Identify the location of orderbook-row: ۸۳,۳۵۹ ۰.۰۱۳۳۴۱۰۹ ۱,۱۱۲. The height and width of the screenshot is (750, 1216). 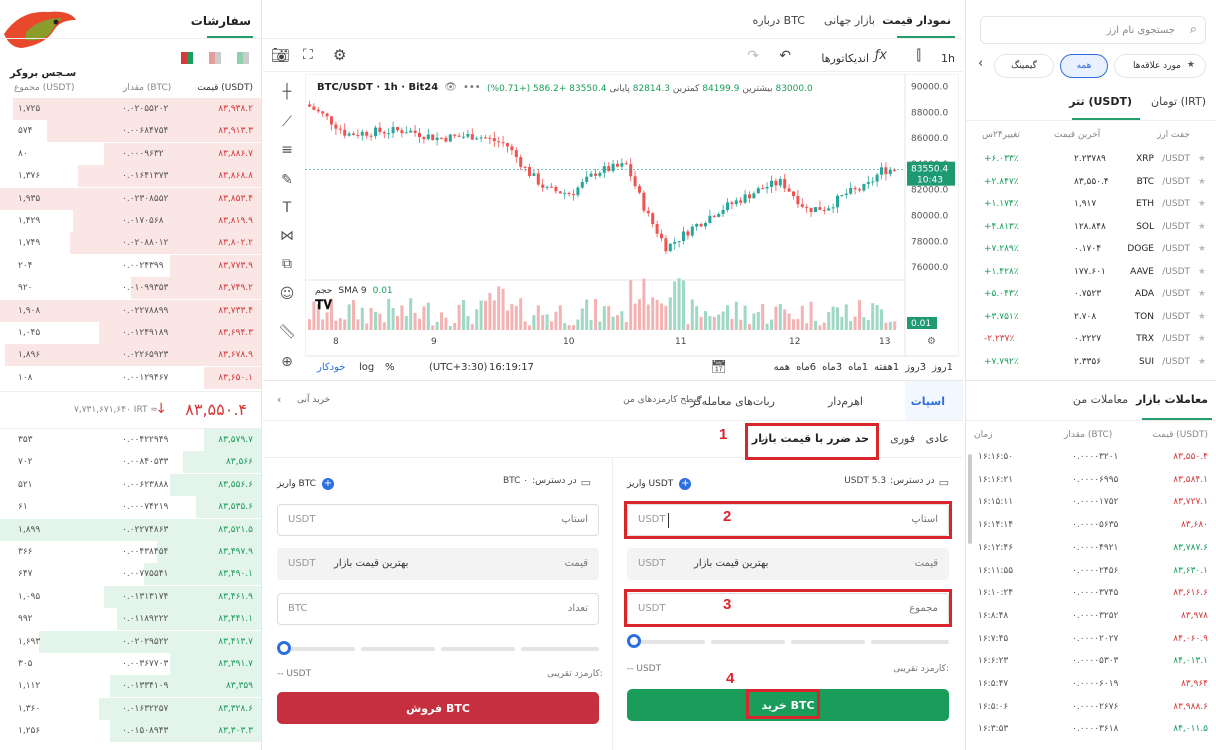
(130, 686).